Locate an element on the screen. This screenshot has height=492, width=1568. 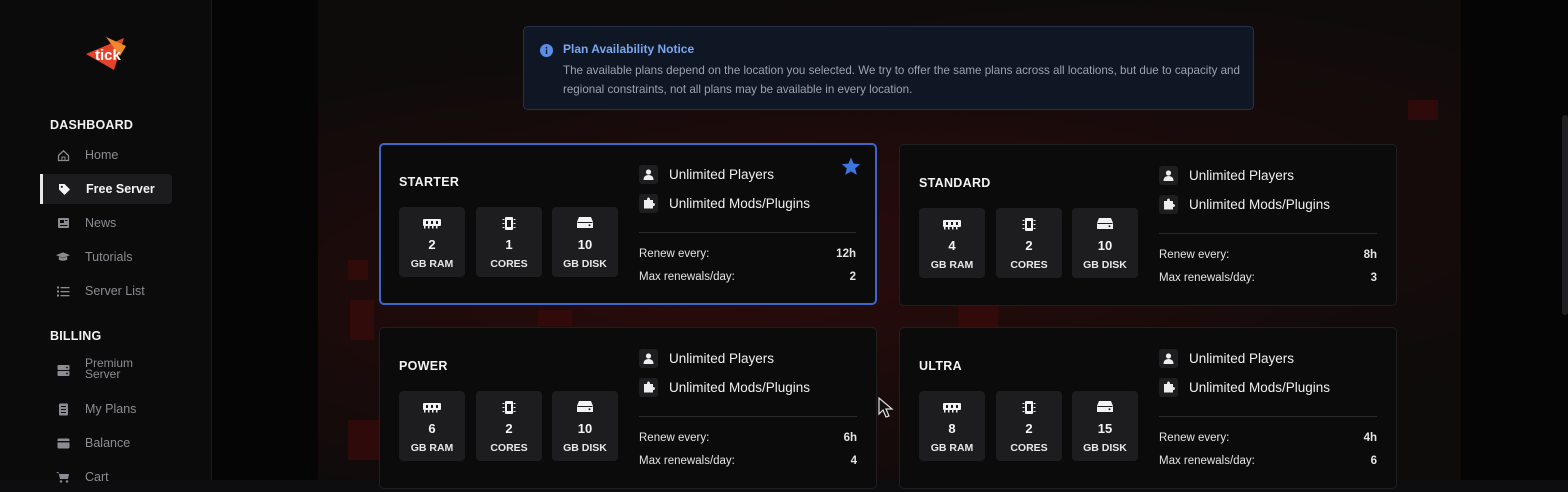
sidebar-item-home: Home is located at coordinates (106, 155).